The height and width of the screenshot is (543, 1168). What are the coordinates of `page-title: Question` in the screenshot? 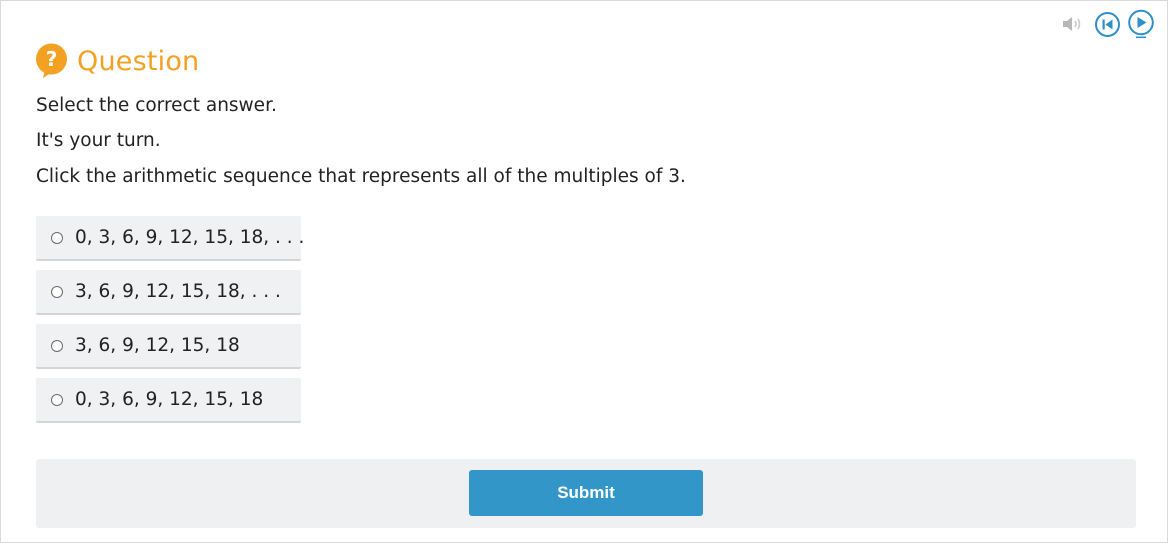 It's located at (138, 61).